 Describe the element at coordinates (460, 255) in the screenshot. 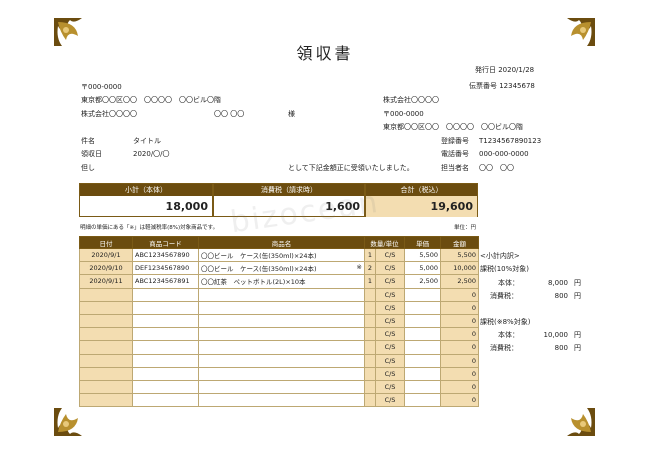

I see `cell-amount: 5,500` at that location.